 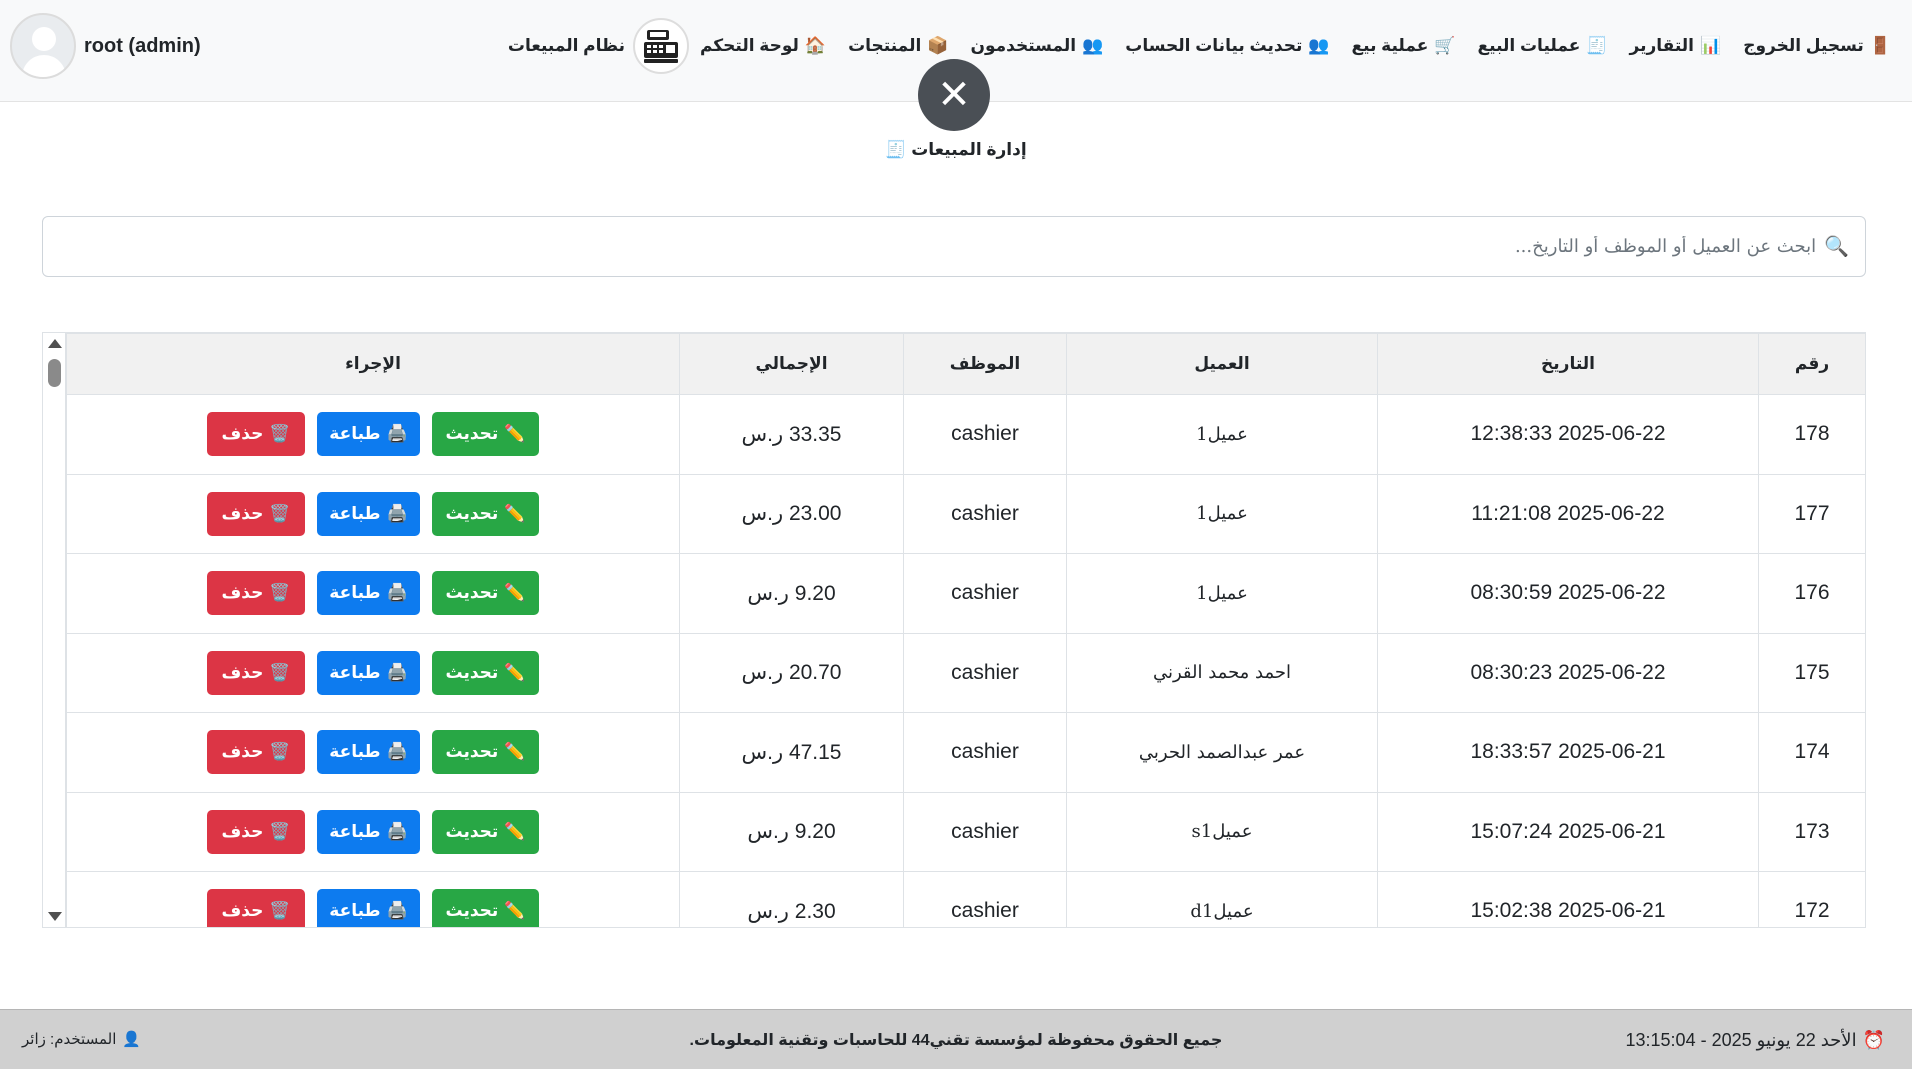 I want to click on close-menu-button: ✕, so click(x=954, y=95).